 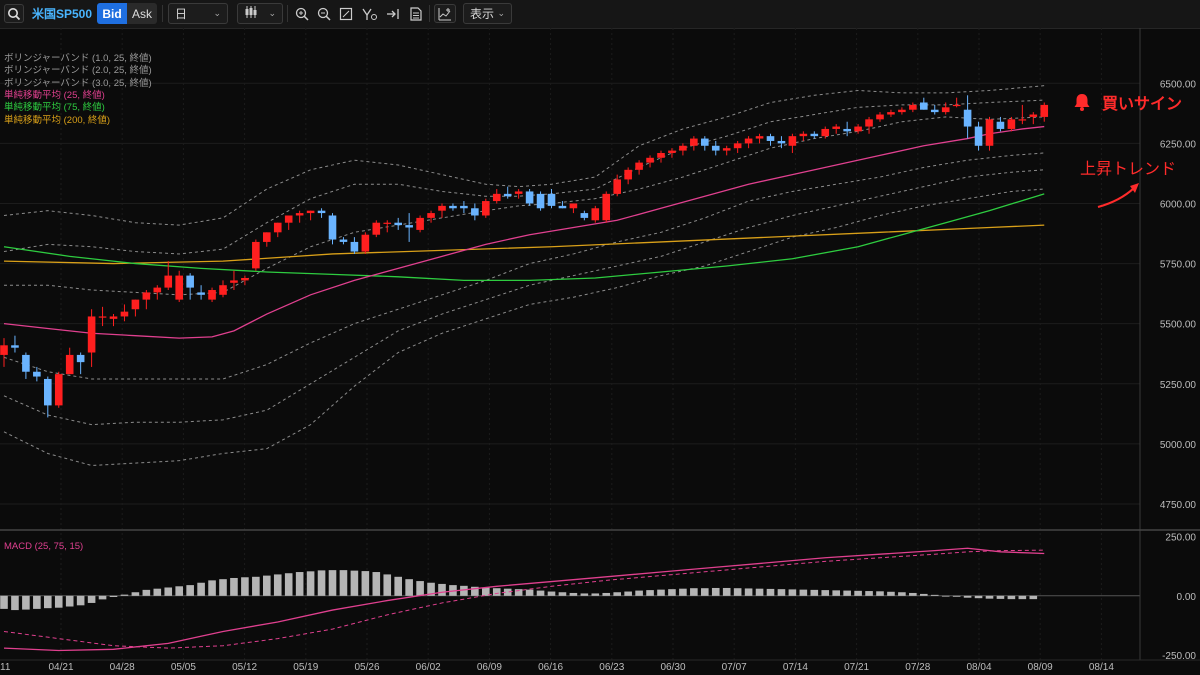 I want to click on ask-button: Ask, so click(x=142, y=13).